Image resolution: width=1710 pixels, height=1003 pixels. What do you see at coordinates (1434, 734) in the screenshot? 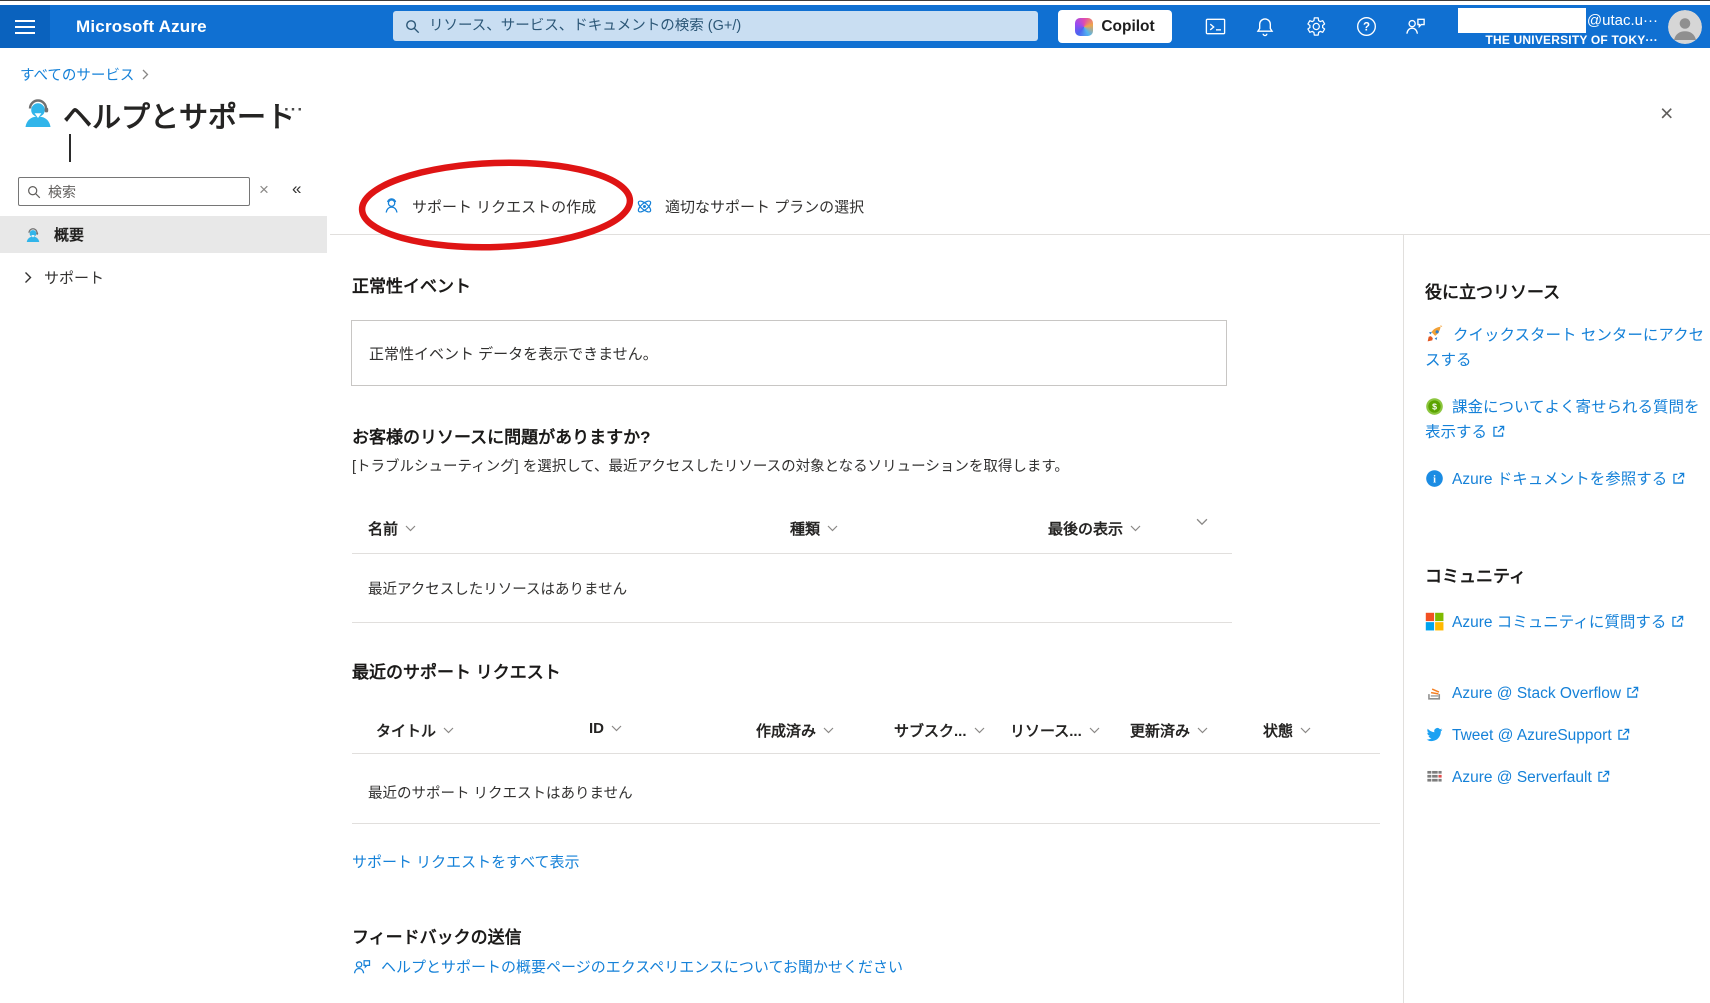
I see `twitter-bird-icon` at bounding box center [1434, 734].